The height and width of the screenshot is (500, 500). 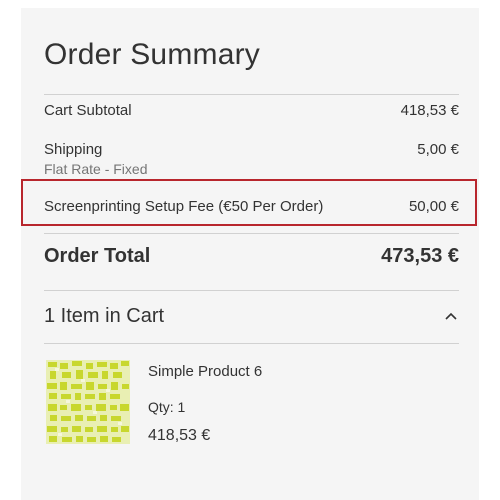 I want to click on product-name: Simple Product 6, so click(x=205, y=371).